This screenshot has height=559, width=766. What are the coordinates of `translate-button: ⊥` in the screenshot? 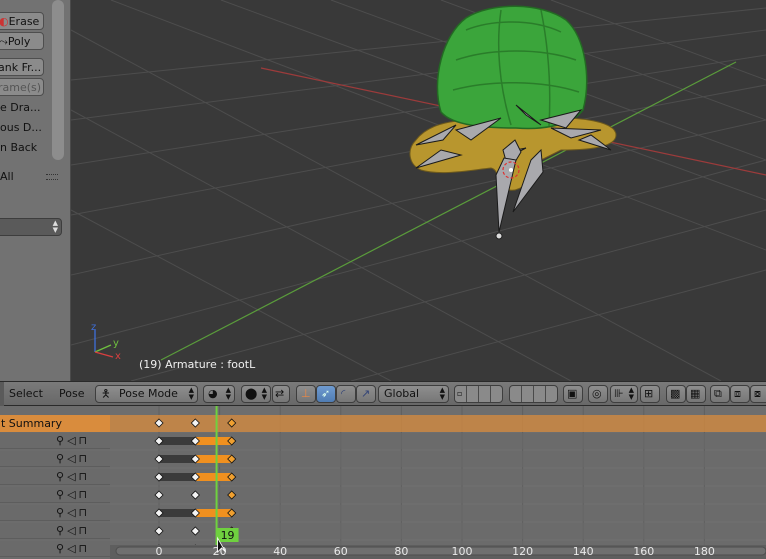 It's located at (306, 394).